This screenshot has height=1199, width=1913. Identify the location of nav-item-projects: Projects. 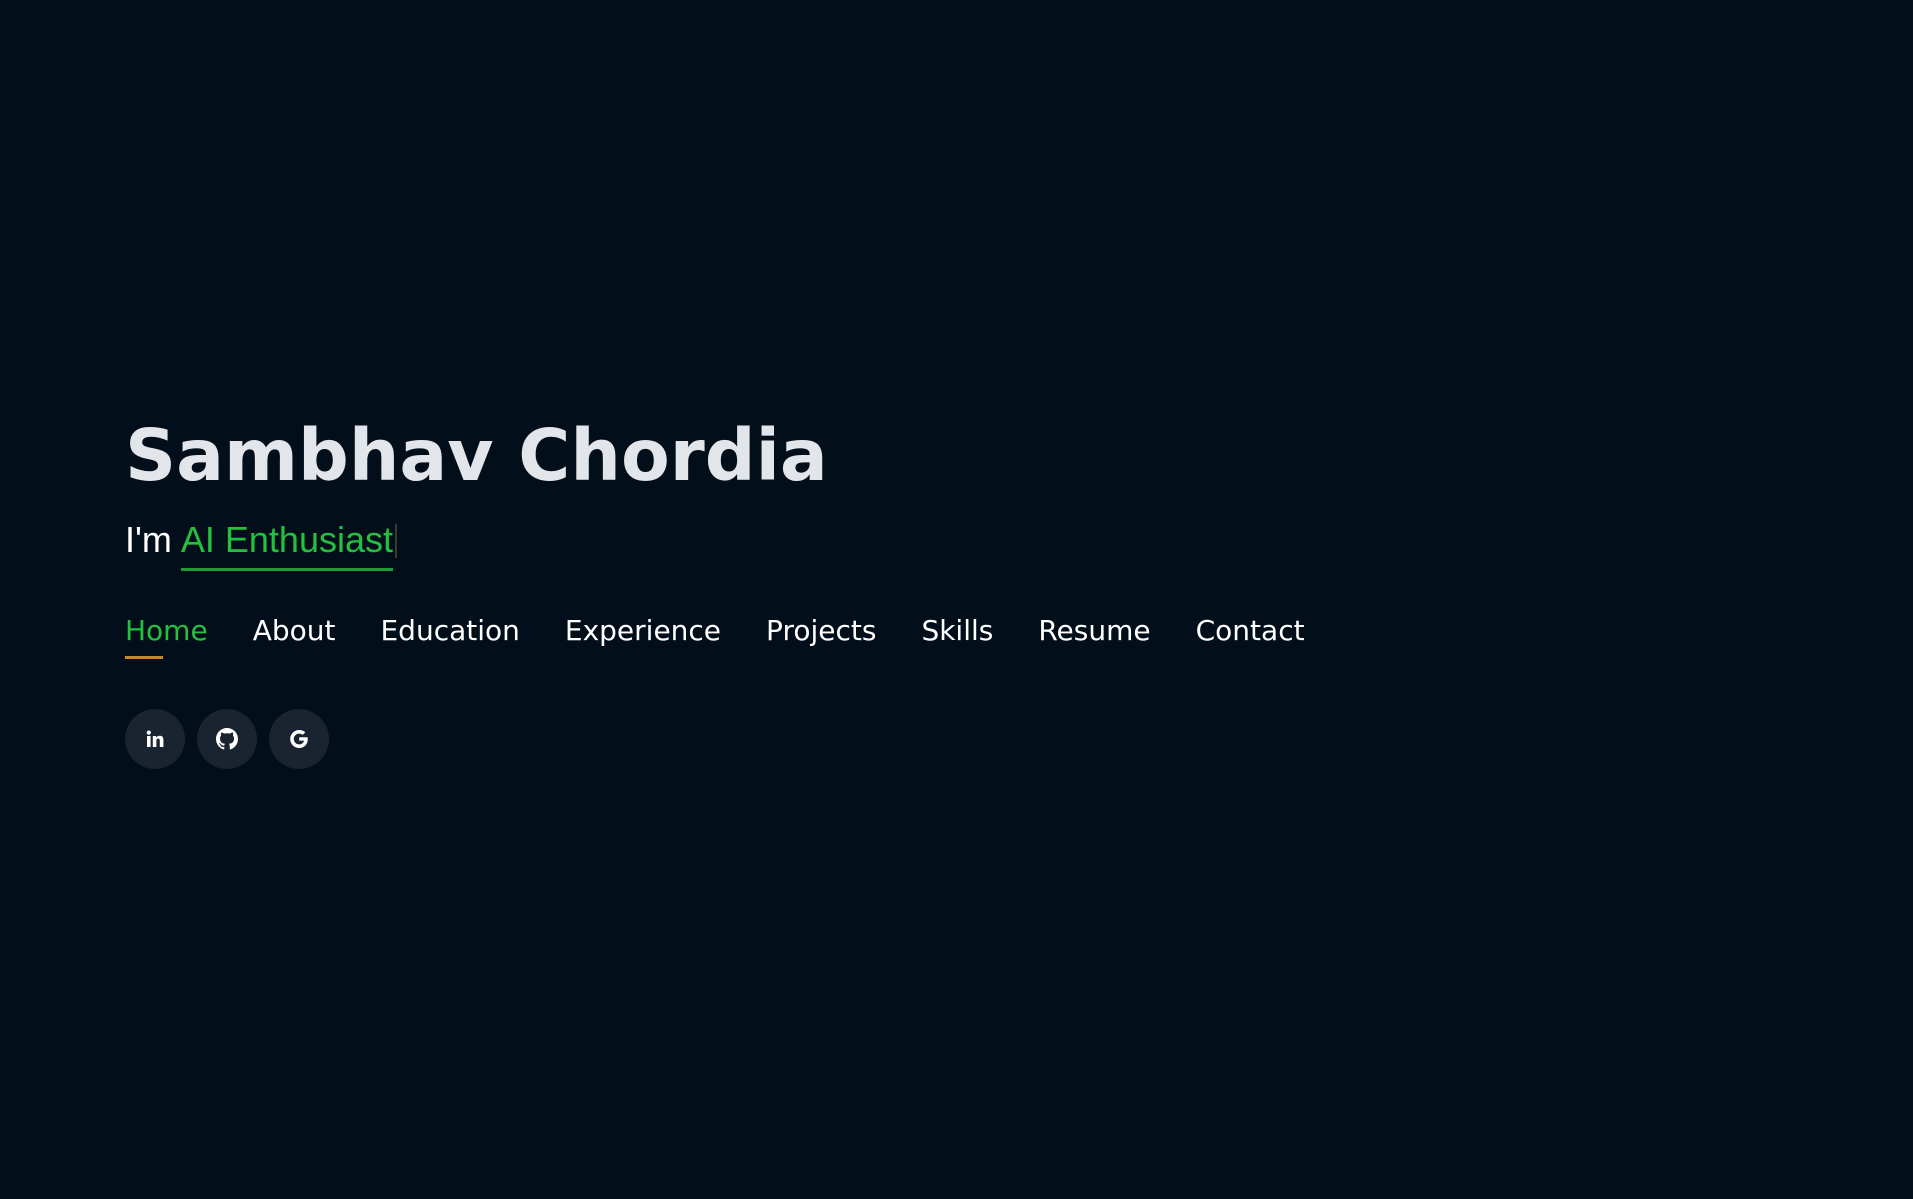
(821, 636).